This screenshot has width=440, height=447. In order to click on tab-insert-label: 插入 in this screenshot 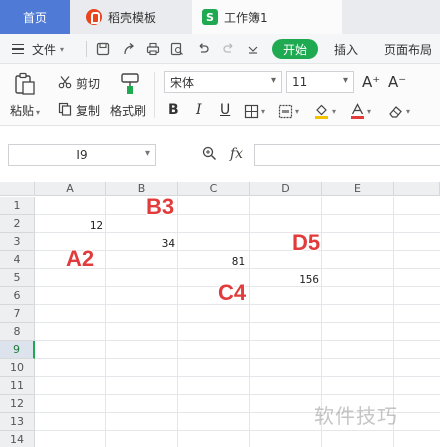, I will do `click(346, 49)`.